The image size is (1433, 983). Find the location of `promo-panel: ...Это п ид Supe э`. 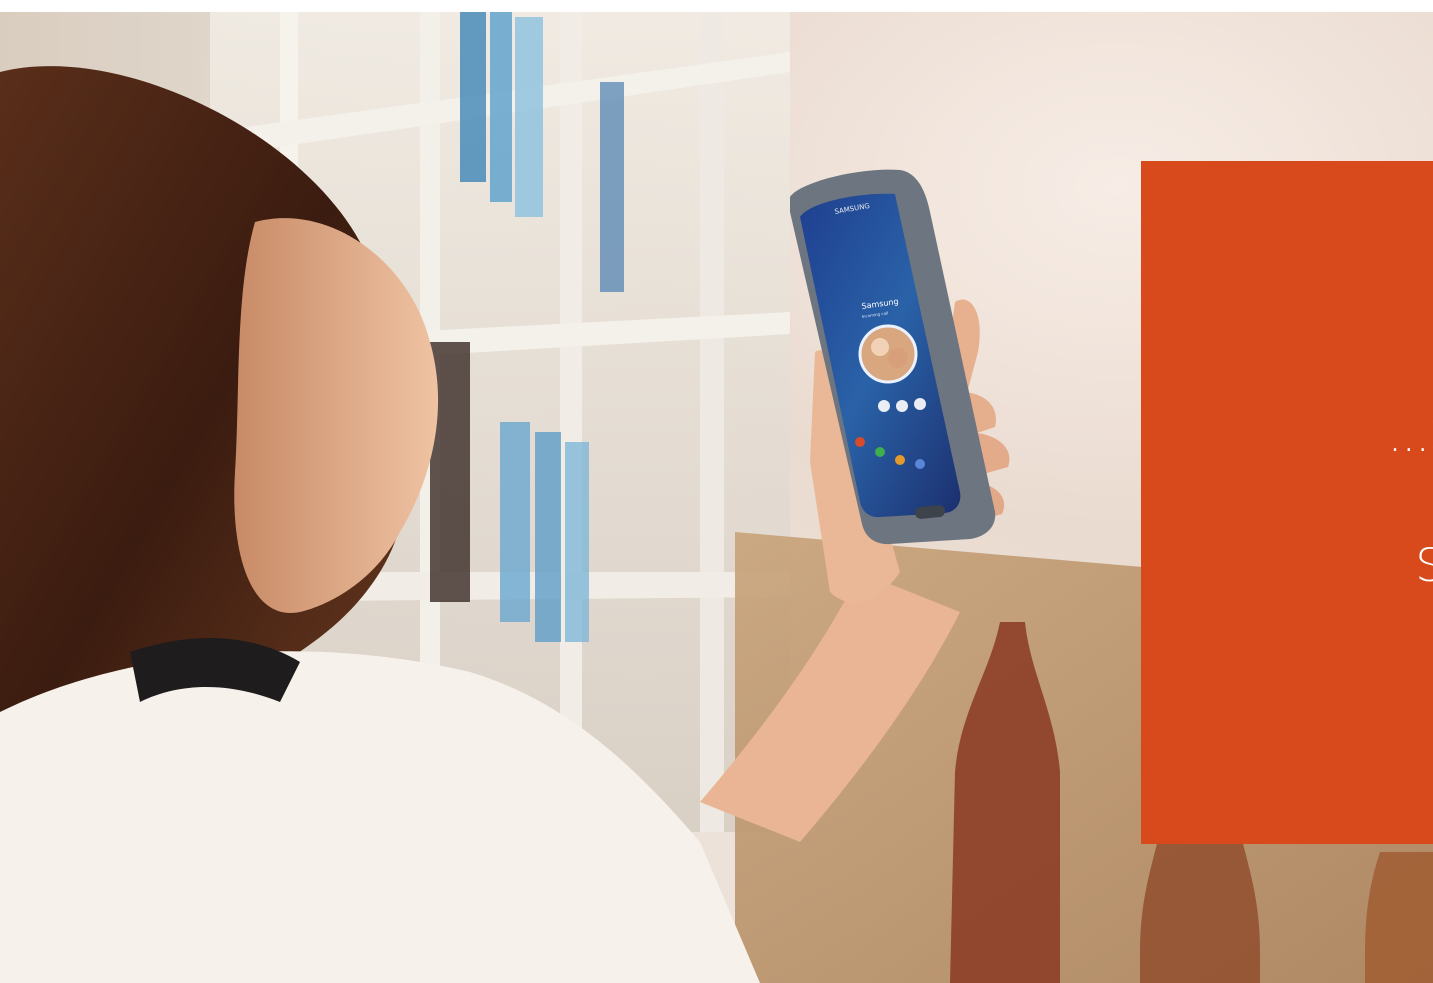

promo-panel: ...Это п ид Supe э is located at coordinates (1287, 502).